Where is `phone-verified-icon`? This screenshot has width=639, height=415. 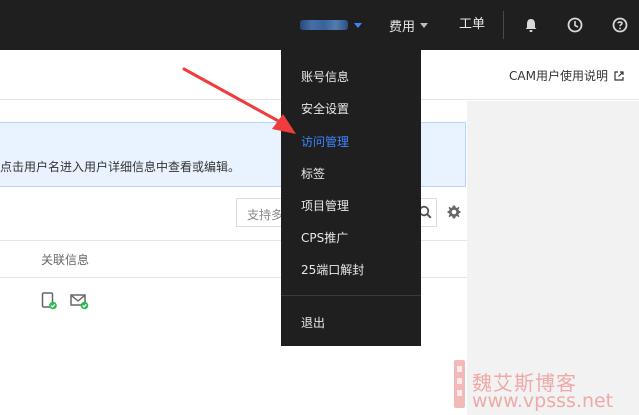
phone-verified-icon is located at coordinates (49, 301).